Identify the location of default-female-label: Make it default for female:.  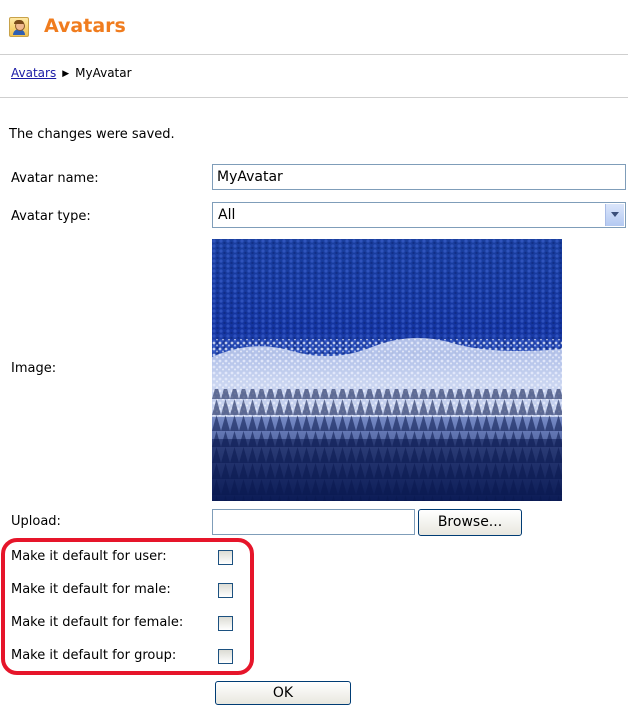
(97, 622).